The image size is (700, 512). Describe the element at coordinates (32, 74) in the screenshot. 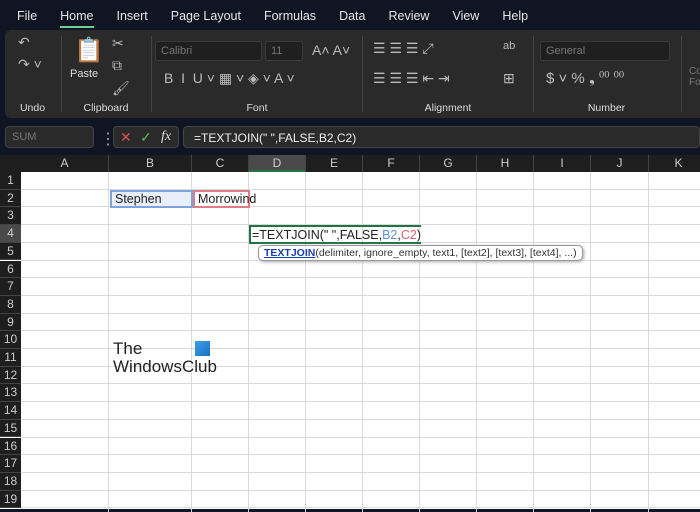

I see `undo-group: ↶ ↷ ˅ Undo` at that location.